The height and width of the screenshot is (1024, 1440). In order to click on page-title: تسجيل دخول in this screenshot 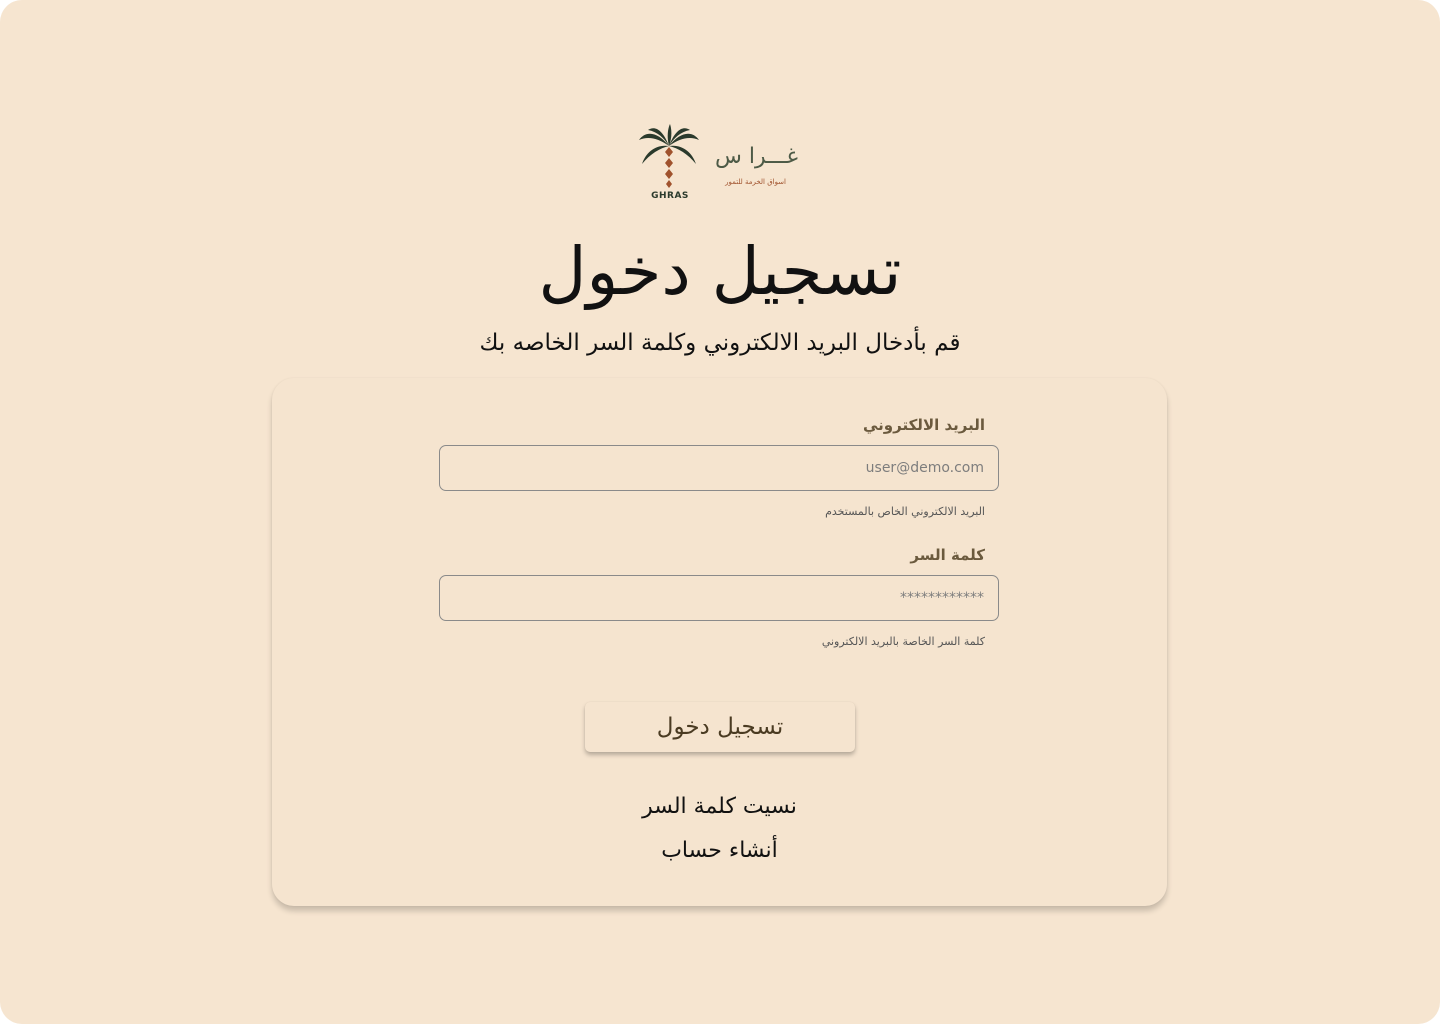, I will do `click(720, 271)`.